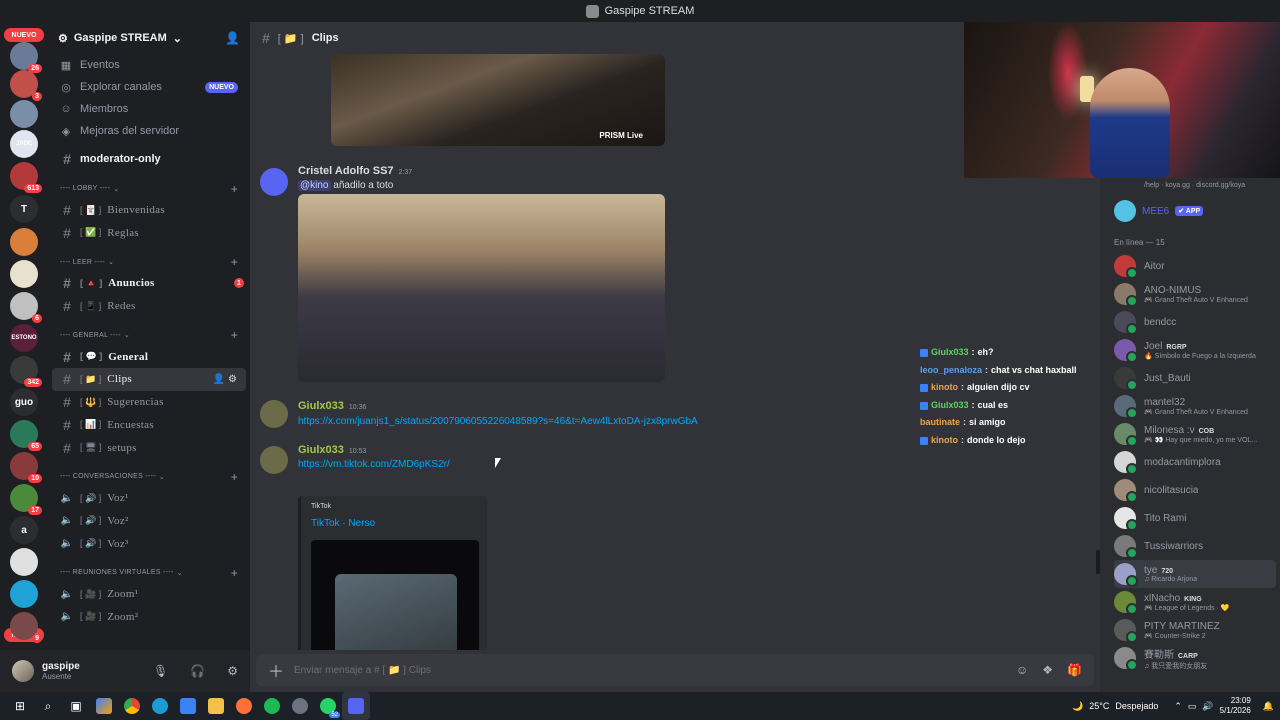  What do you see at coordinates (1047, 670) in the screenshot?
I see `apps-icon: ❖` at bounding box center [1047, 670].